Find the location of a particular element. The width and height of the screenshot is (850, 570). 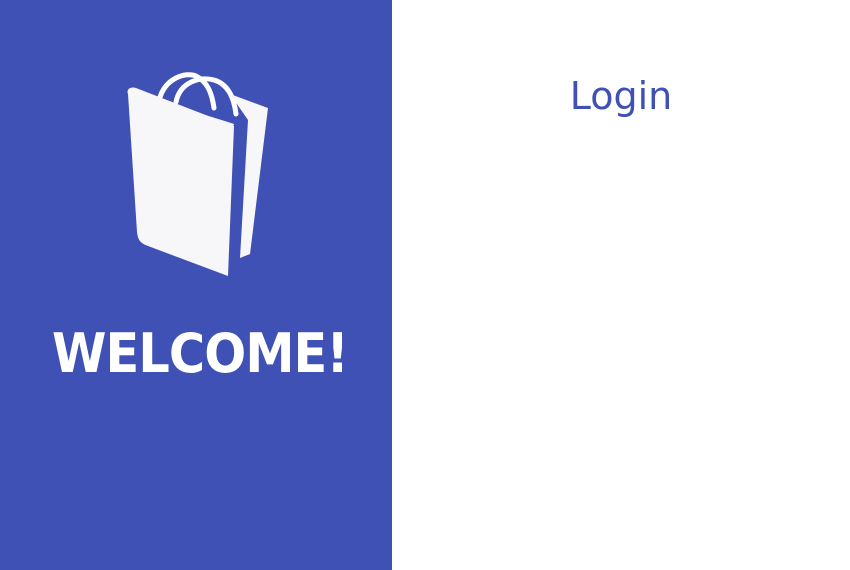

welcome-heading: WELCOME! is located at coordinates (200, 353).